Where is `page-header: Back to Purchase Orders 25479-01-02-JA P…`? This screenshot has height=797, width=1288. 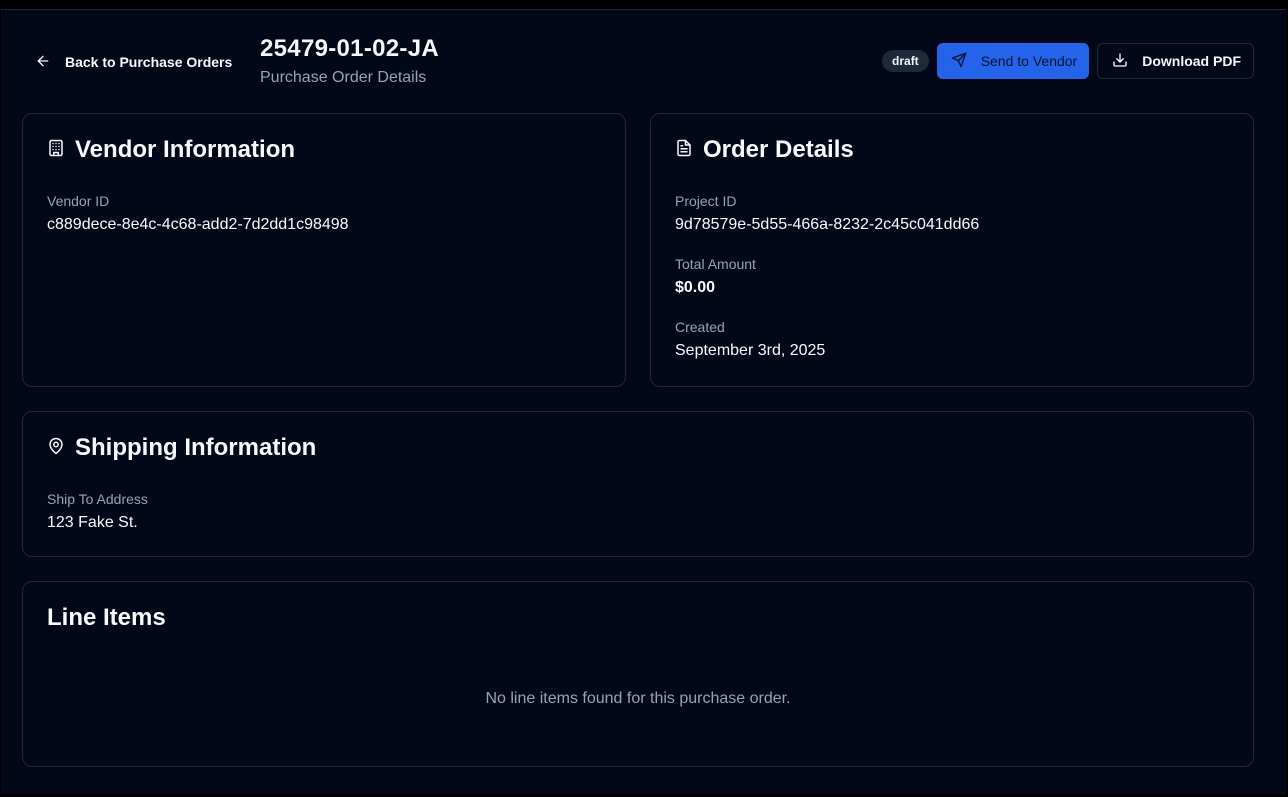
page-header: Back to Purchase Orders 25479-01-02-JA P… is located at coordinates (643, 60).